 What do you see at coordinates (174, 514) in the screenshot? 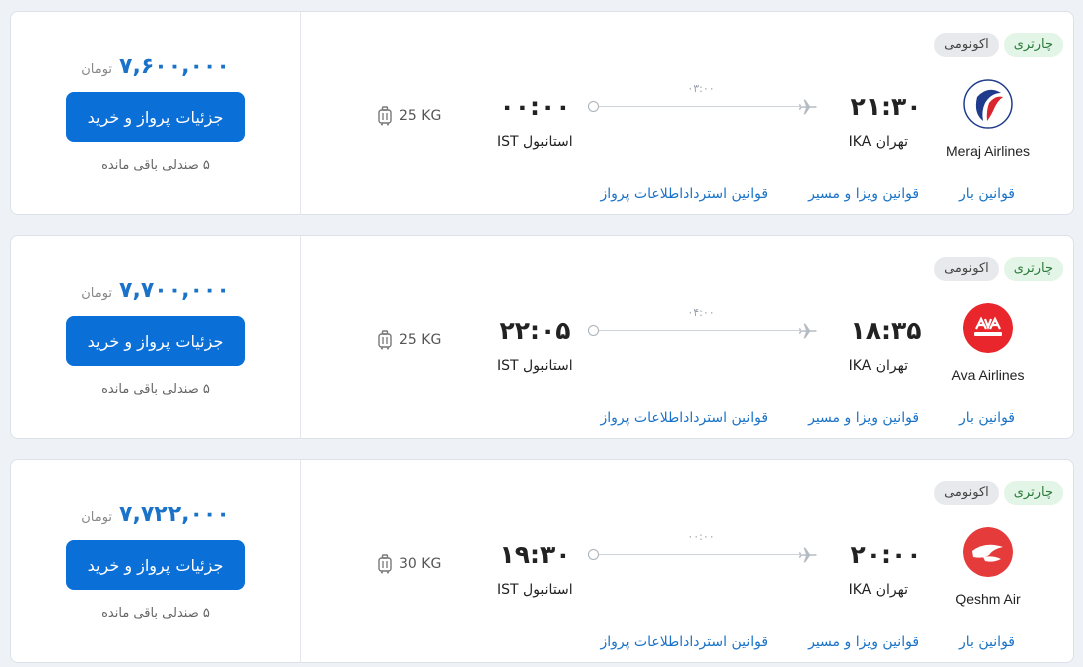
I see `price: ۷,۷۲۲,۰۰۰` at bounding box center [174, 514].